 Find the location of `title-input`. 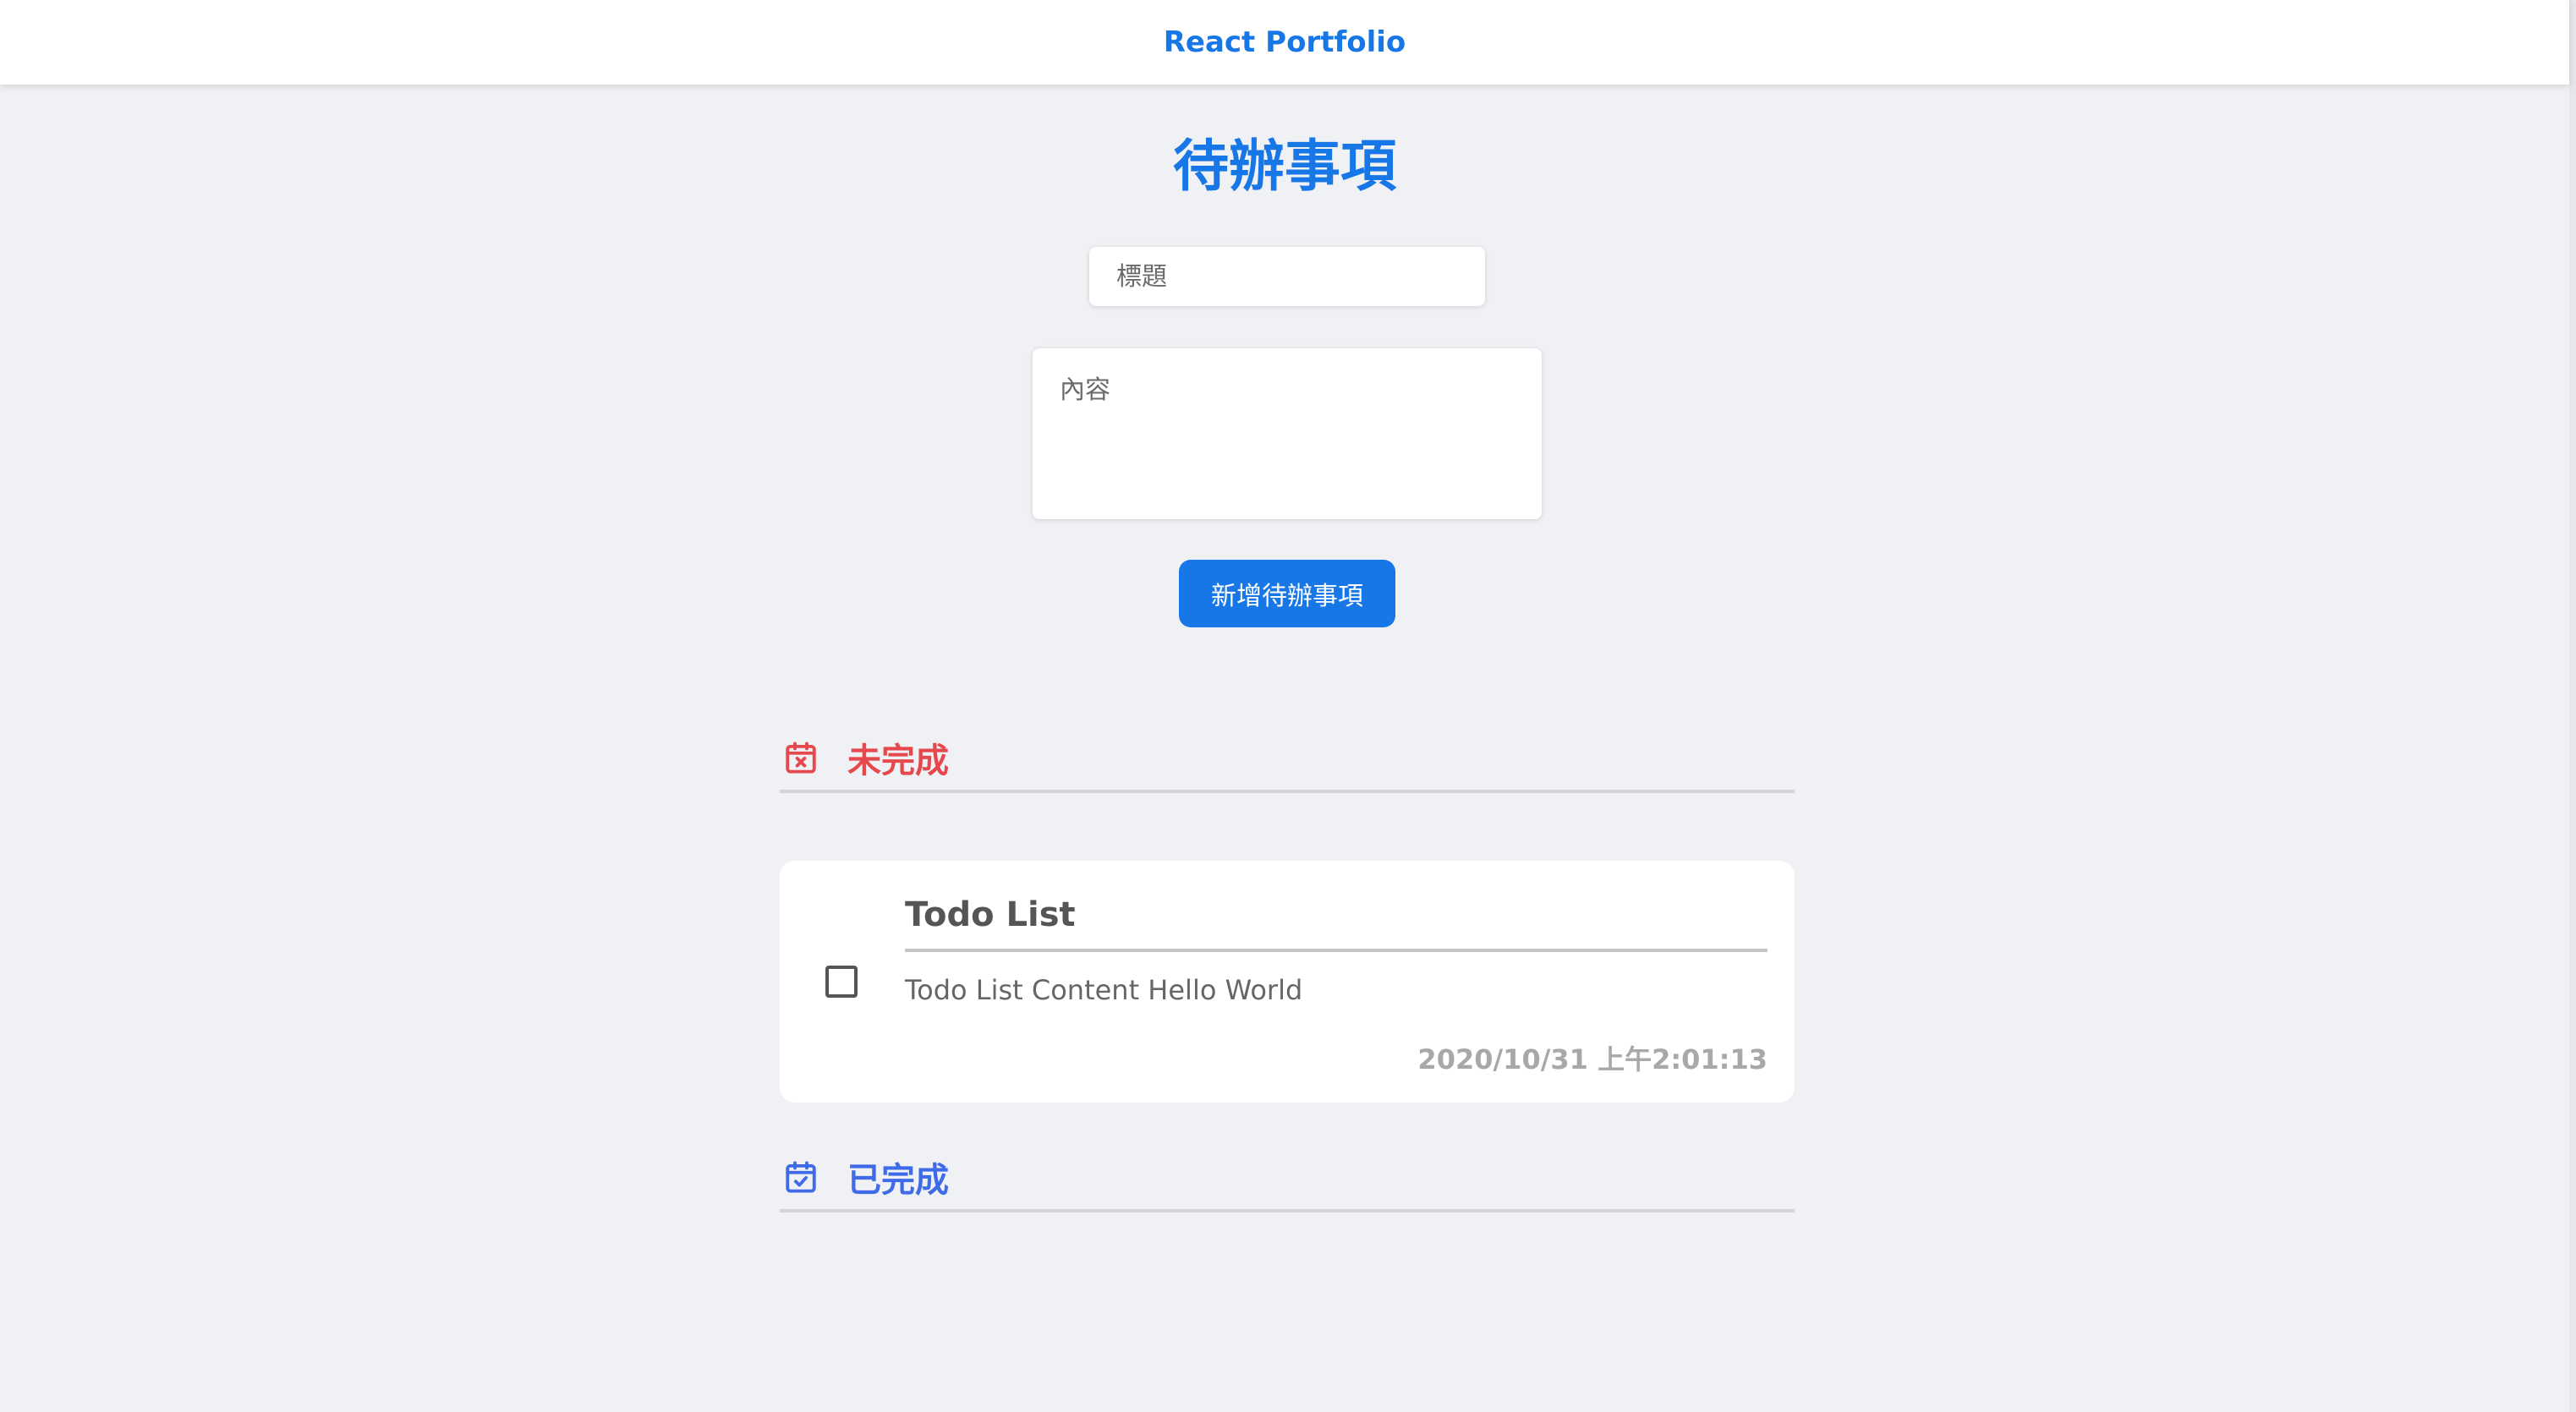

title-input is located at coordinates (1287, 276).